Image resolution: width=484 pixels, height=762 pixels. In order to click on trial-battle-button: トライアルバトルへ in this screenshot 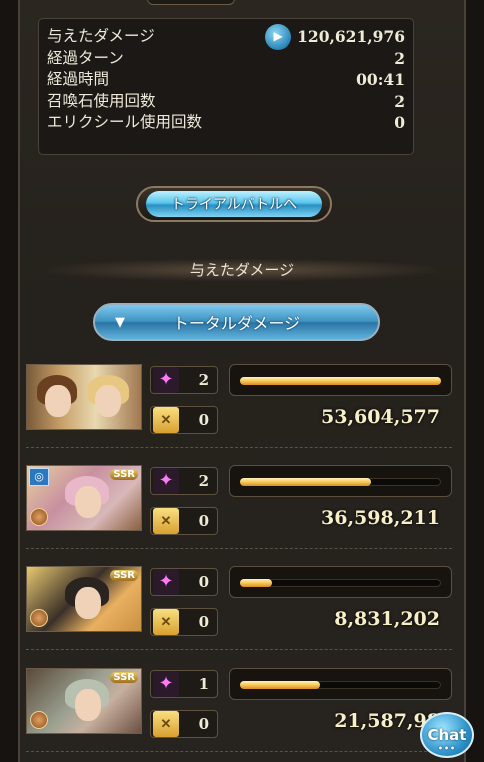, I will do `click(234, 204)`.